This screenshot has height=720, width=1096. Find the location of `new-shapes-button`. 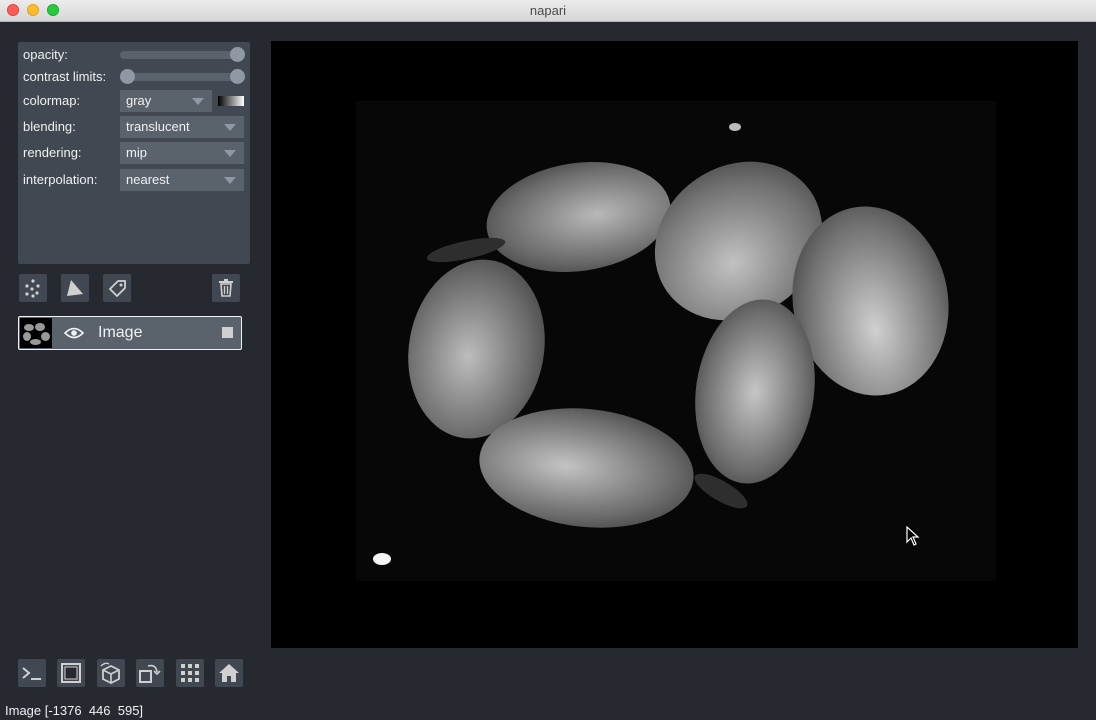

new-shapes-button is located at coordinates (75, 288).